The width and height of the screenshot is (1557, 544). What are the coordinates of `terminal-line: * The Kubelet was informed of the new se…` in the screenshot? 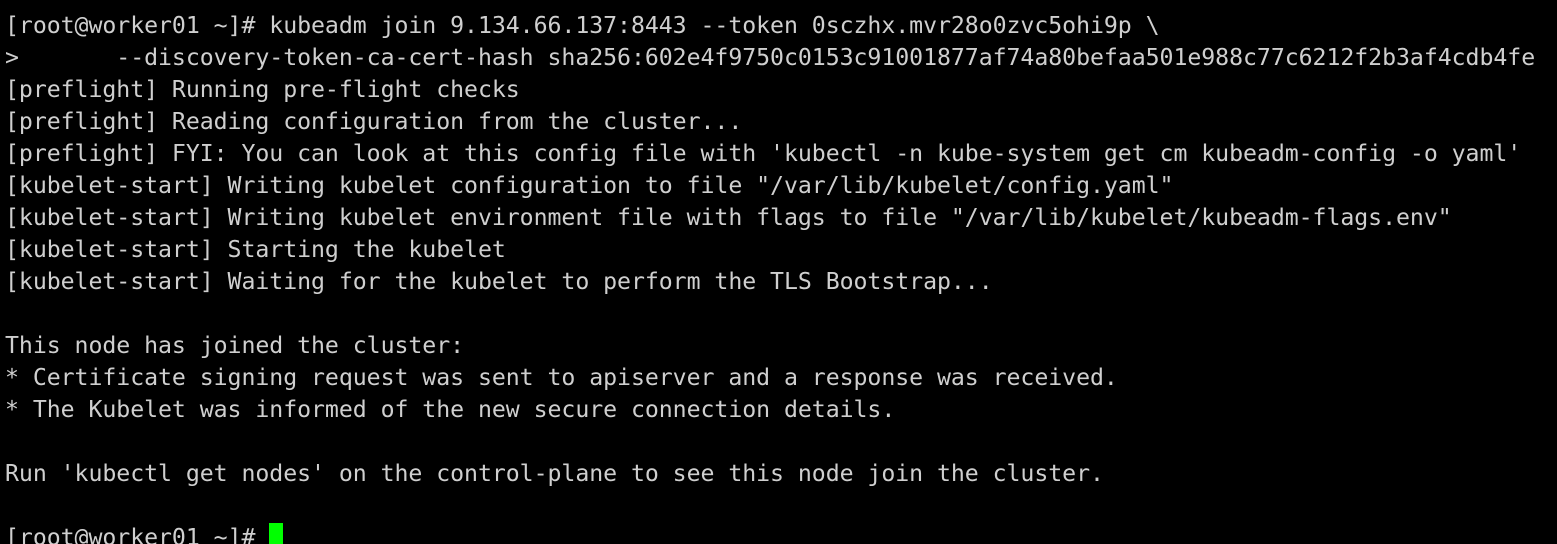 It's located at (450, 409).